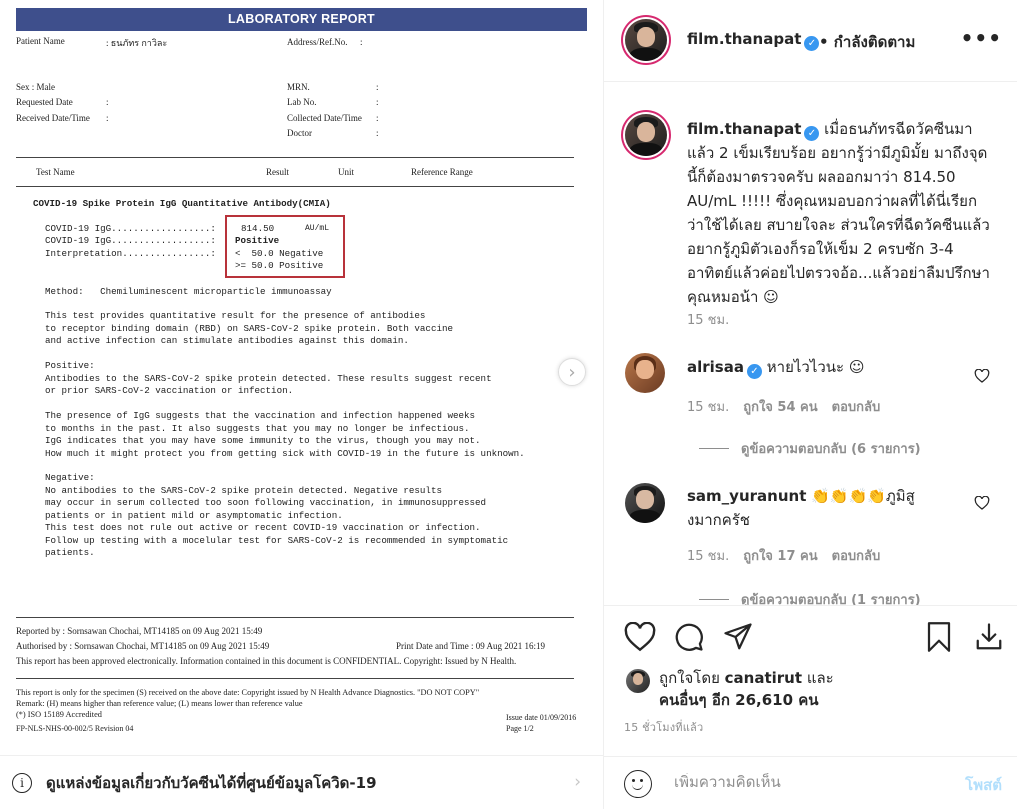 This screenshot has width=1017, height=809. What do you see at coordinates (715, 367) in the screenshot?
I see `comment-username: alrisaa` at bounding box center [715, 367].